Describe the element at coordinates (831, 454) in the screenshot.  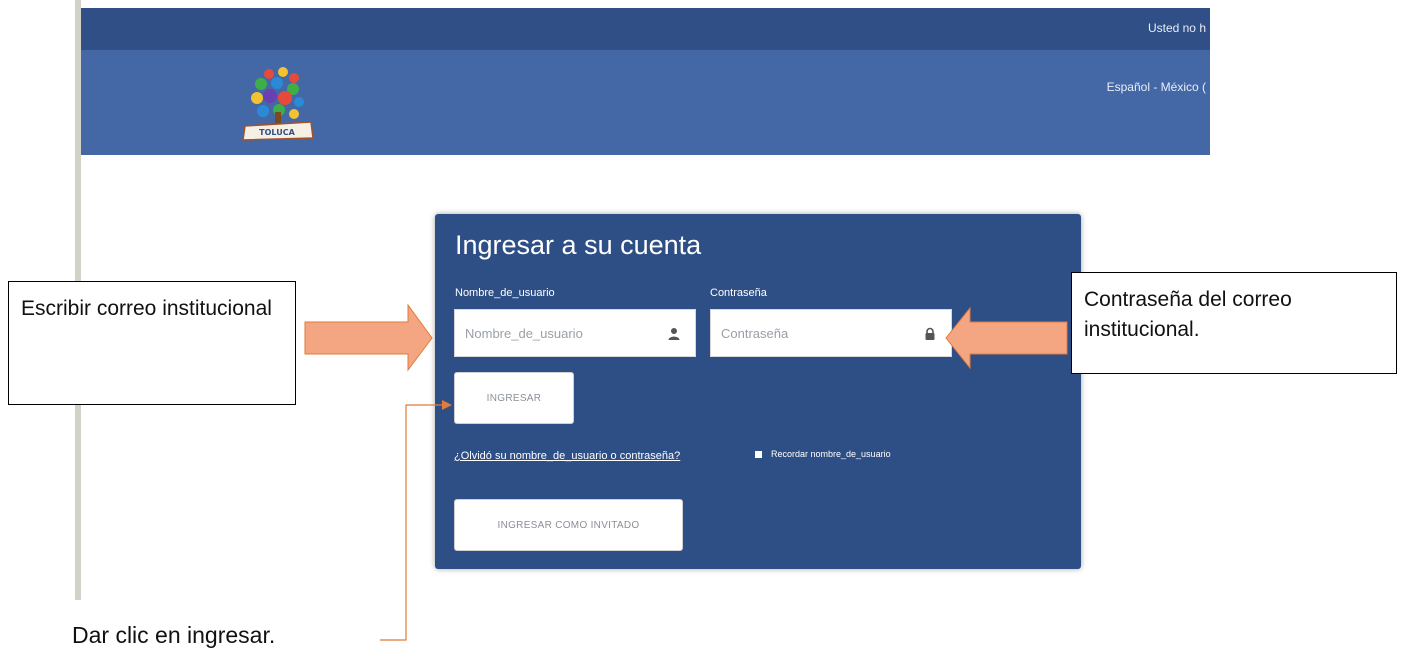
I see `remember-username-label: Recordar nombre_de_usuario` at that location.